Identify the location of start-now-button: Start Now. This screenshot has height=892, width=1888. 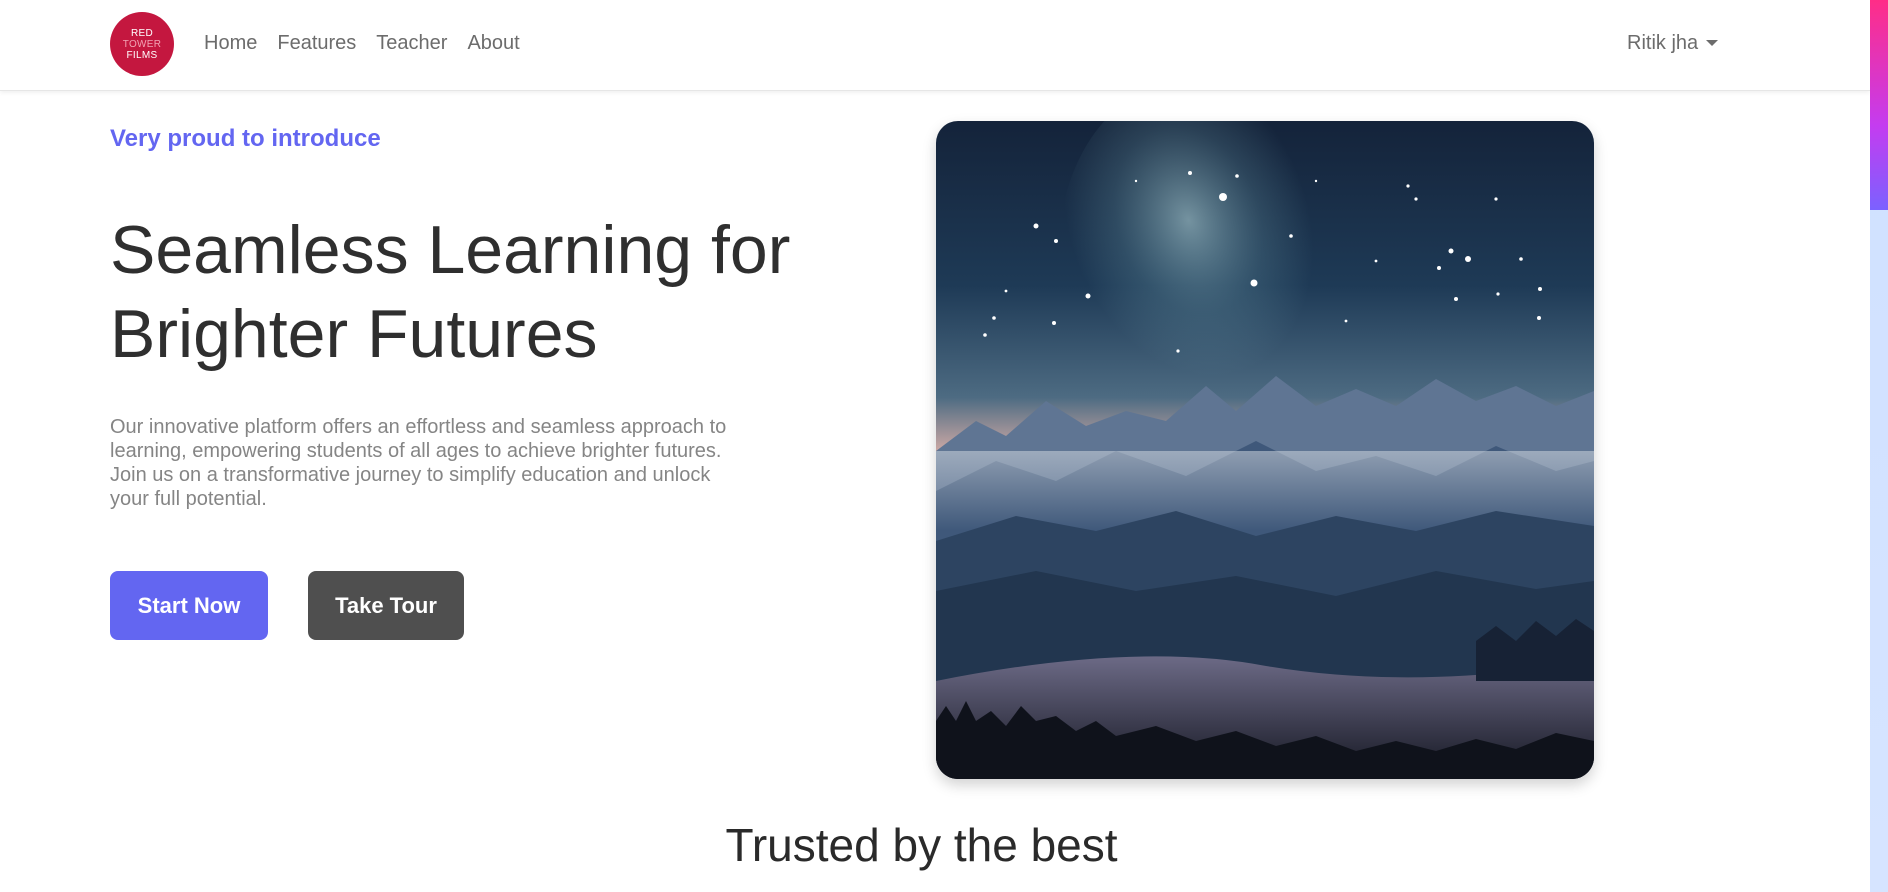
(189, 605).